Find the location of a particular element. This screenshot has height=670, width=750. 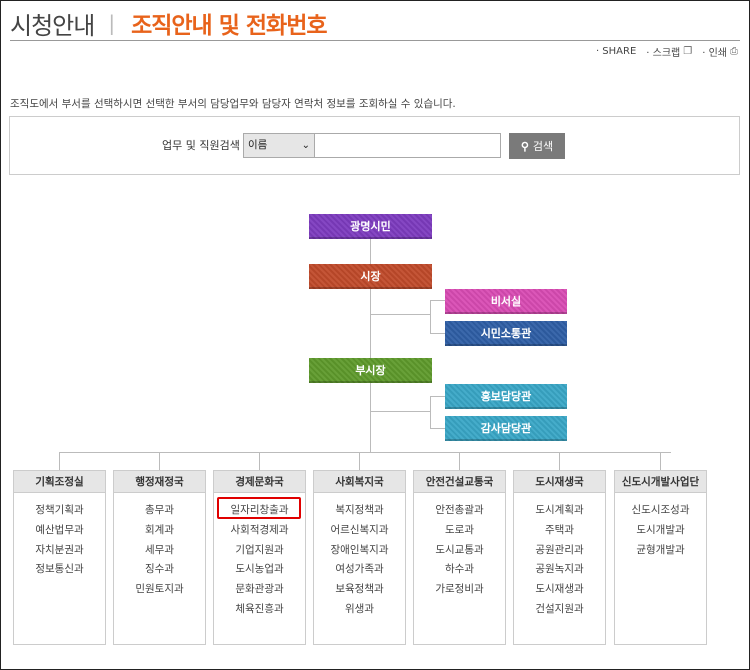

dept-item: 공원관리과 is located at coordinates (559, 551).